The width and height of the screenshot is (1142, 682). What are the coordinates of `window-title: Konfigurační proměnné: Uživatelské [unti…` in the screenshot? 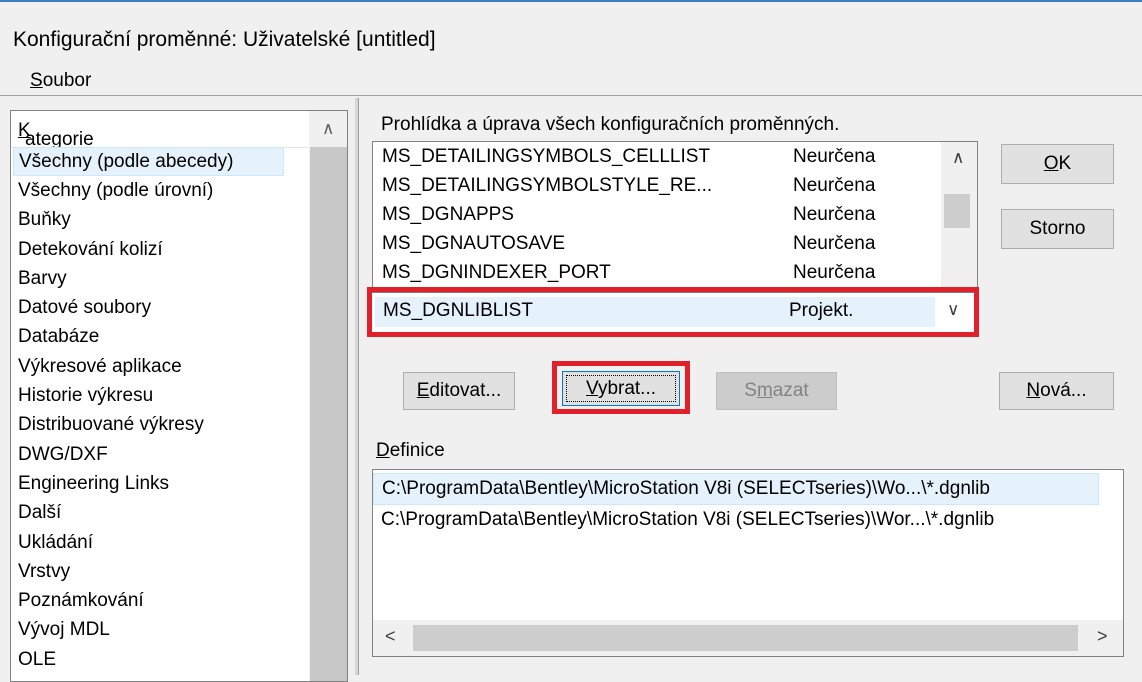 It's located at (224, 39).